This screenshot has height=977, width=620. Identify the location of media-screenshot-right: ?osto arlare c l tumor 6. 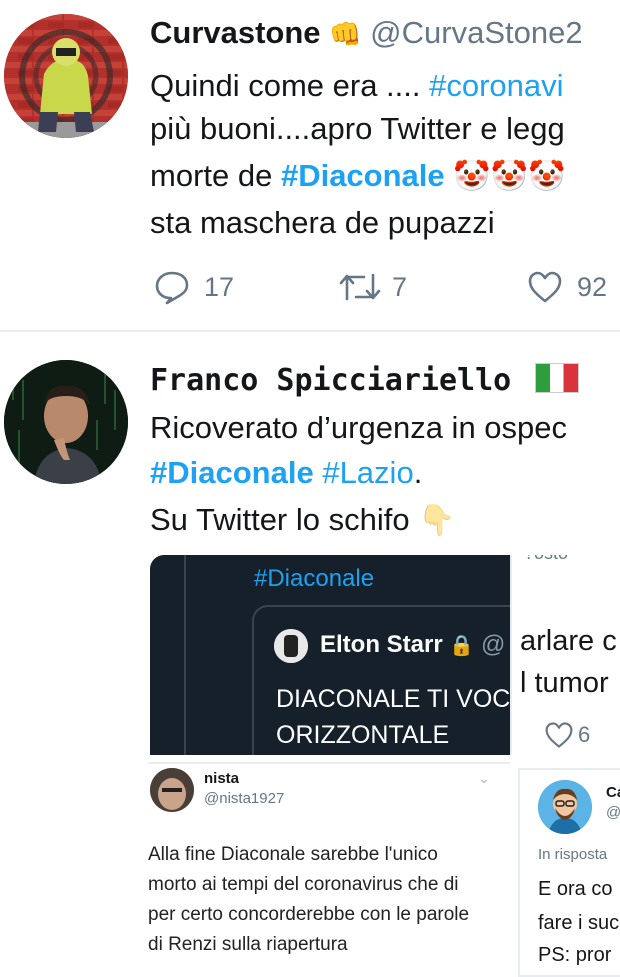
(565, 655).